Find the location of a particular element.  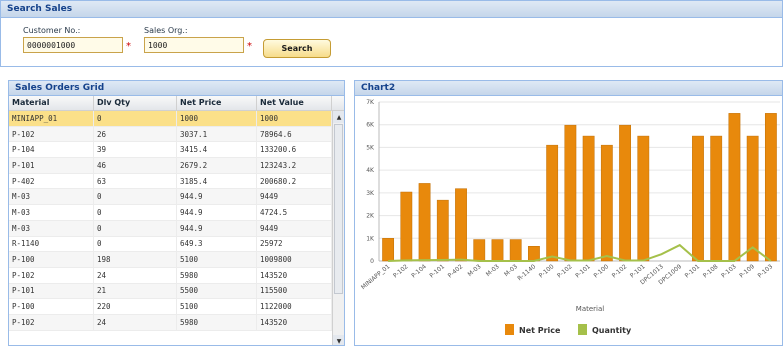

cell-net-value: 78964.6 is located at coordinates (294, 134).